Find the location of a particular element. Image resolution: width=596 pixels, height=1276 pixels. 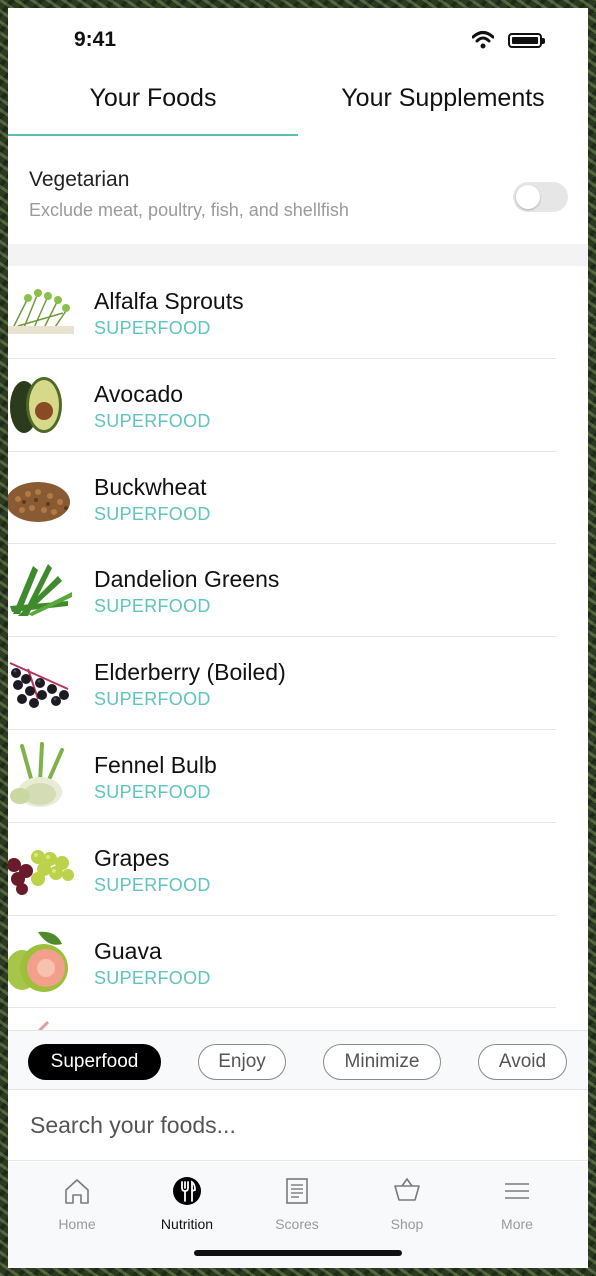

menu-icon is located at coordinates (517, 1191).